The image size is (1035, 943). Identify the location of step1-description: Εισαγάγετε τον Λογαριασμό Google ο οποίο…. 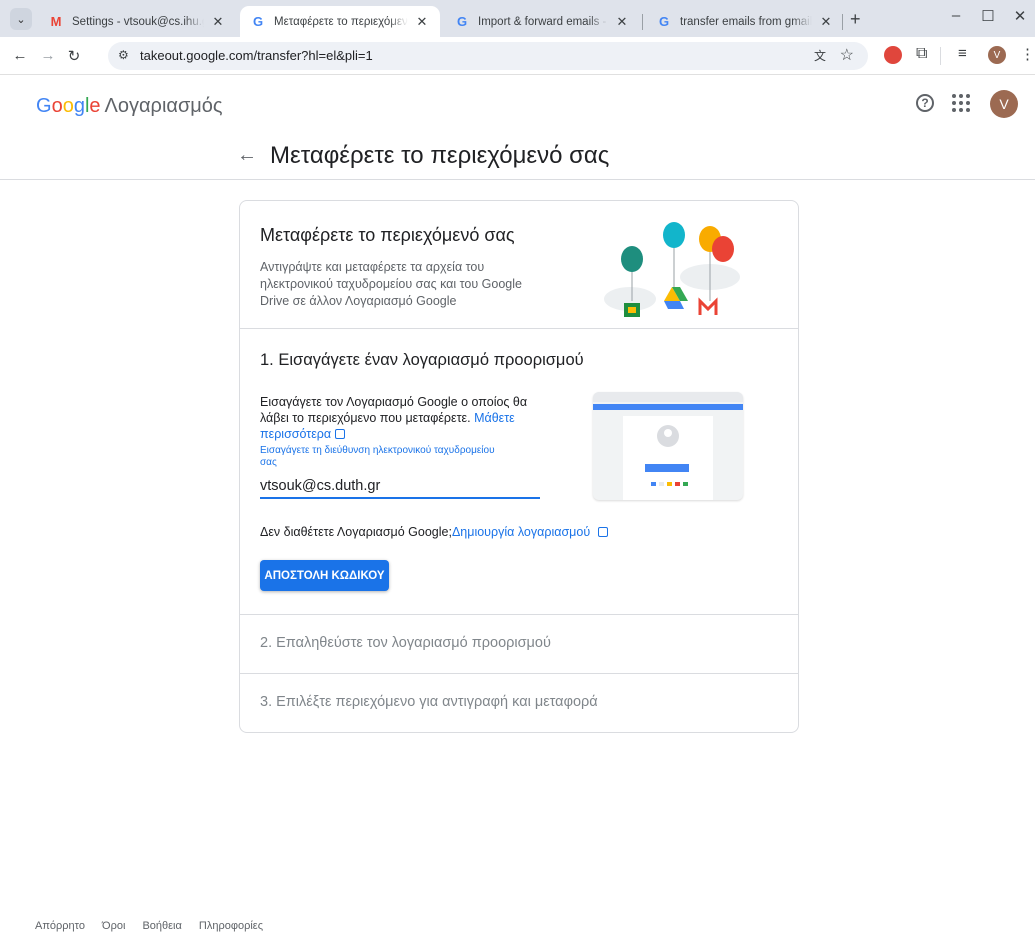
(405, 418).